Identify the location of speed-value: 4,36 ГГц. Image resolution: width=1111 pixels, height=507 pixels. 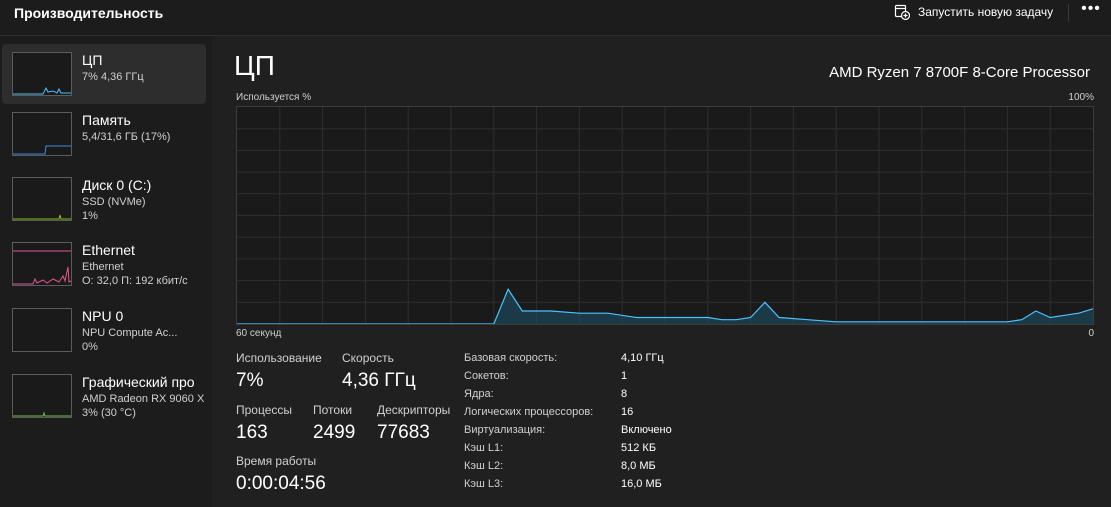
(379, 380).